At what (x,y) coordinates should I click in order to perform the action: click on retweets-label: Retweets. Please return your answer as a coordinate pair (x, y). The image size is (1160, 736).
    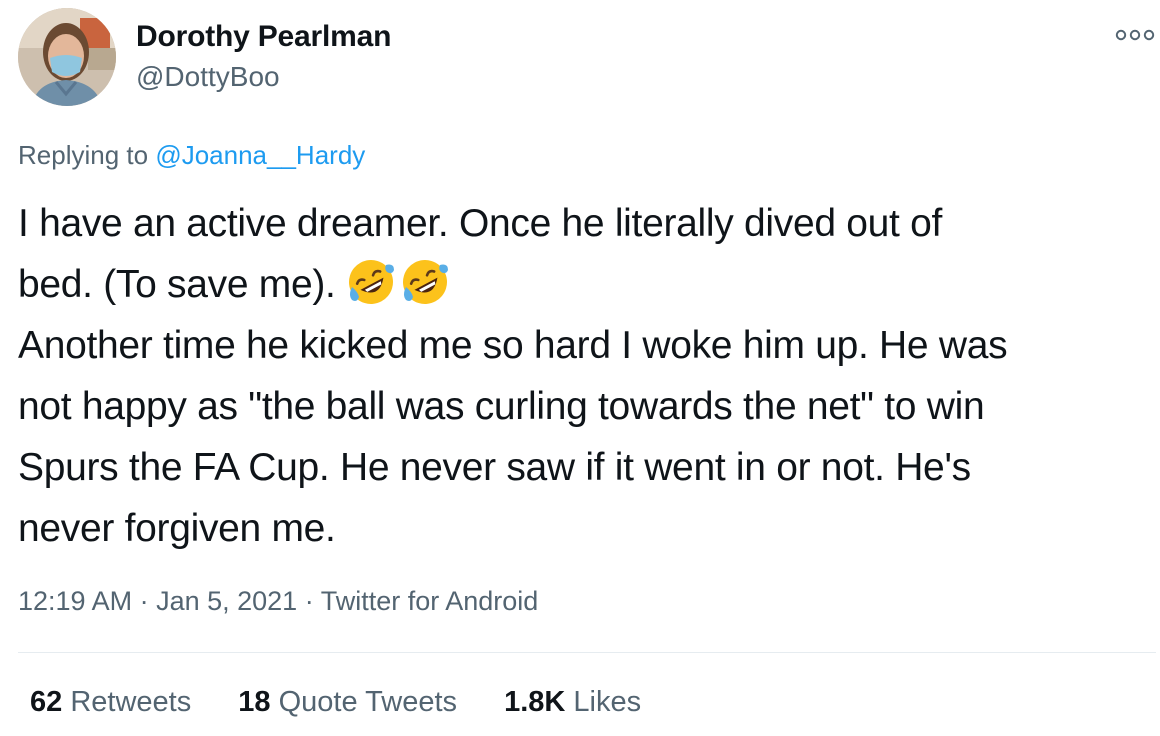
    Looking at the image, I should click on (131, 702).